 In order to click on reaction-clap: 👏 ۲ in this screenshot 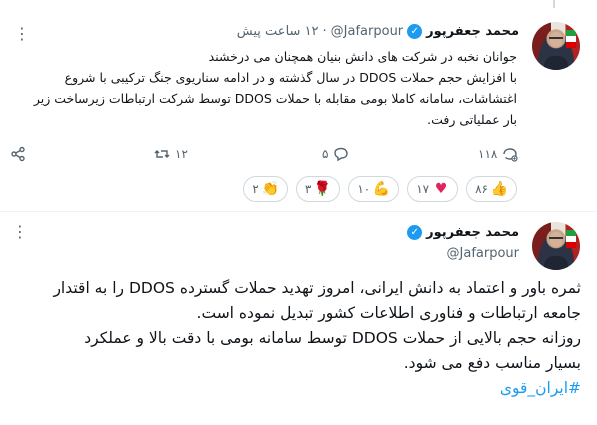, I will do `click(265, 189)`.